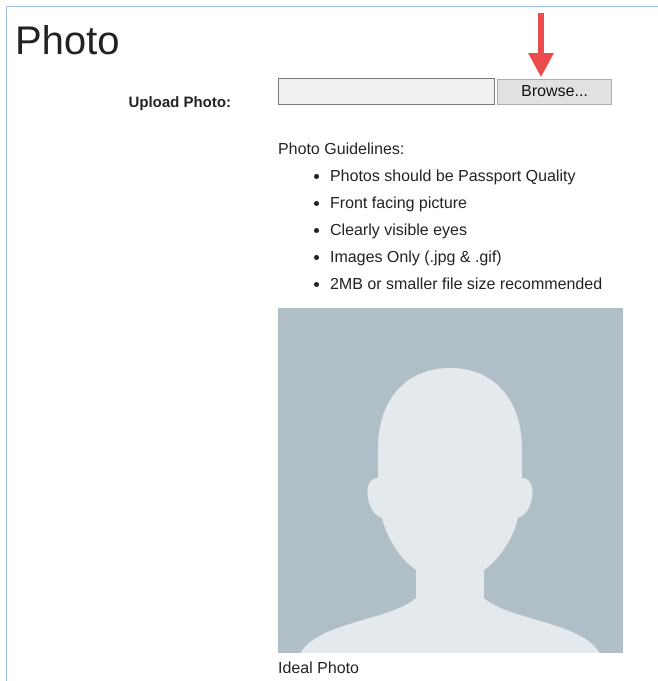  I want to click on page-title: Photo, so click(67, 41).